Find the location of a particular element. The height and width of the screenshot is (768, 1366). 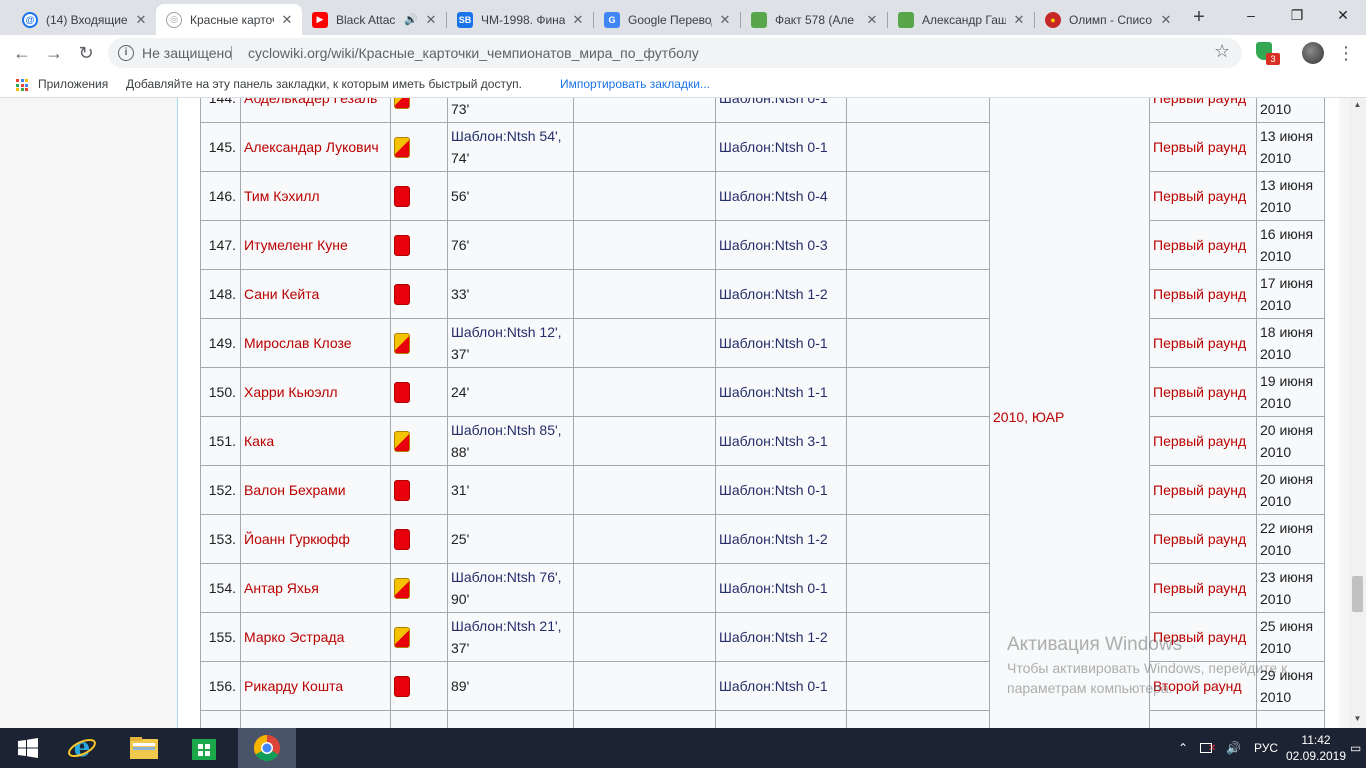

network-disconnected-icon: ✕ is located at coordinates (1208, 748).